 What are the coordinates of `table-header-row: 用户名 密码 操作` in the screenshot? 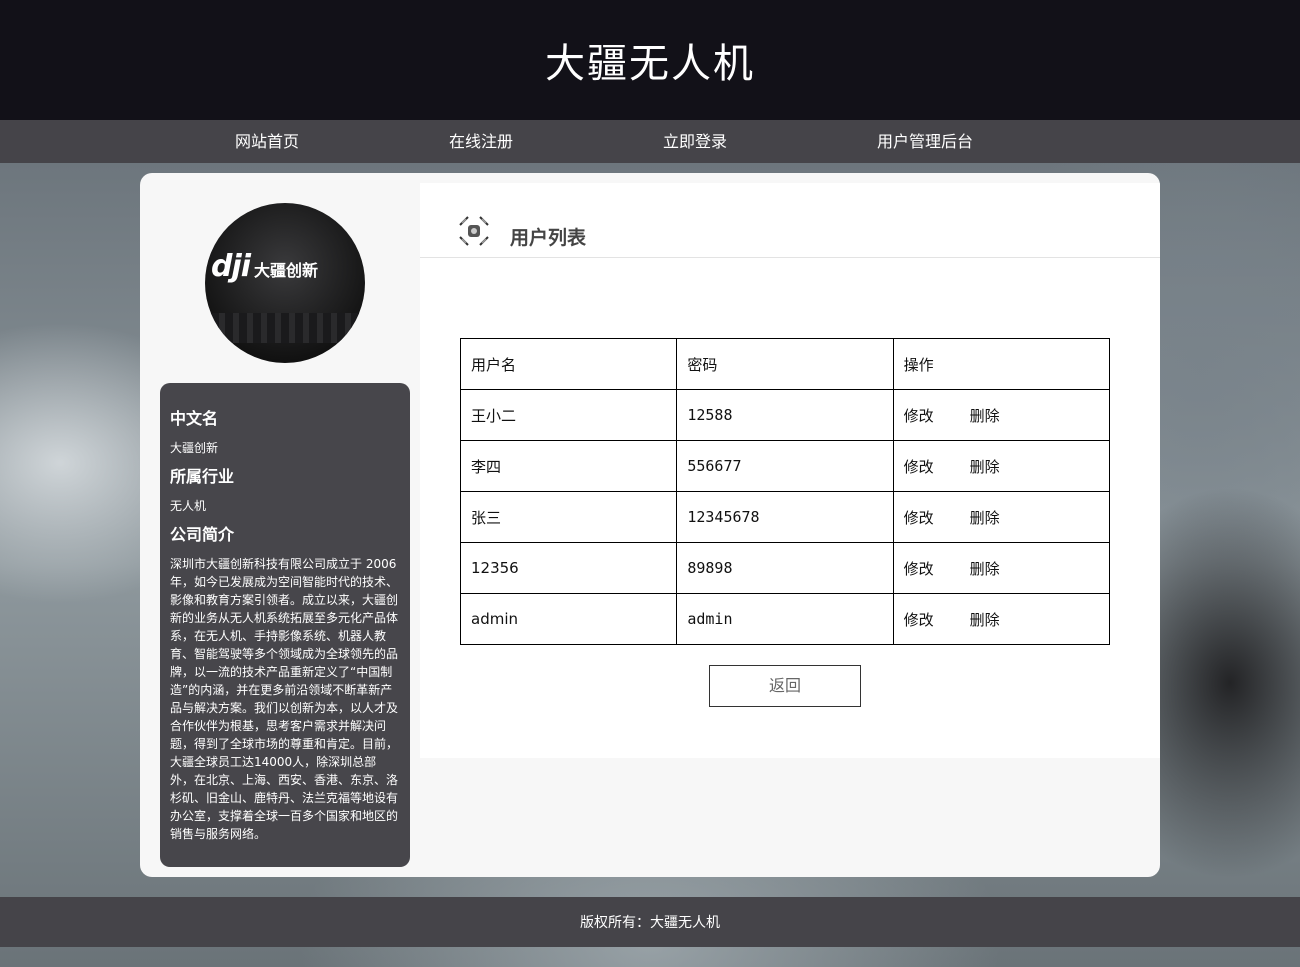 It's located at (785, 364).